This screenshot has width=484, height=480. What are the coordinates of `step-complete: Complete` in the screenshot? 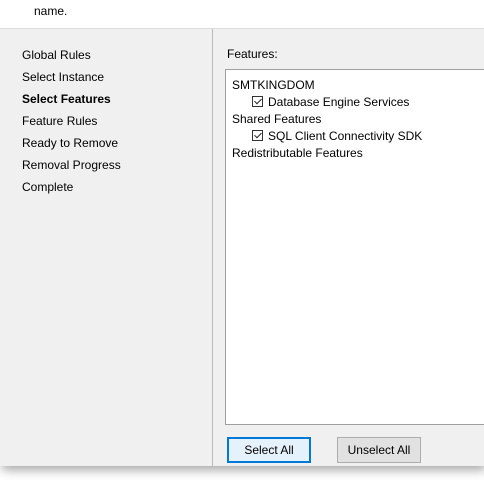 It's located at (47, 187).